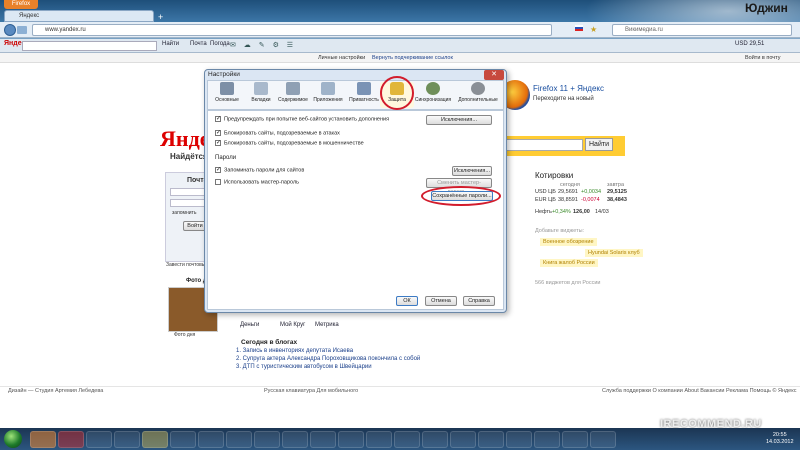 Image resolution: width=800 pixels, height=450 pixels. Describe the element at coordinates (617, 200) in the screenshot. I see `quote-eur-tomorrow: 38,4843` at that location.